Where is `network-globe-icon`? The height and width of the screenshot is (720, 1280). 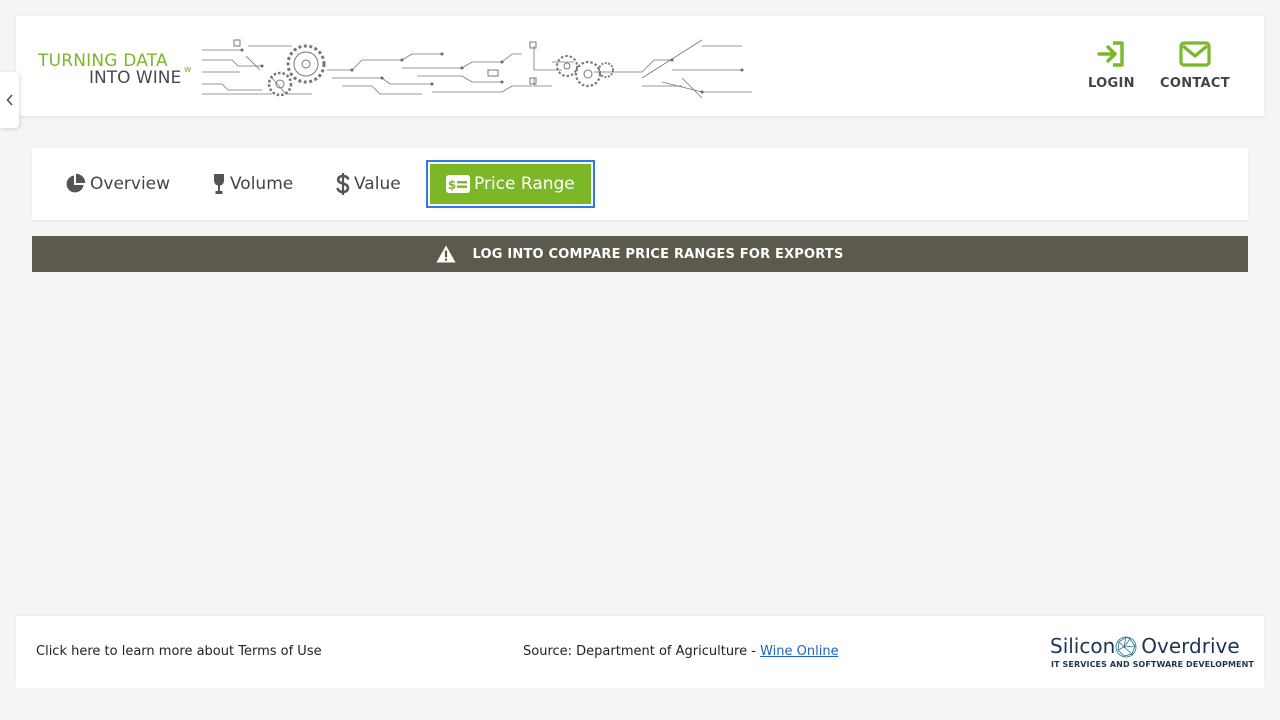 network-globe-icon is located at coordinates (1126, 647).